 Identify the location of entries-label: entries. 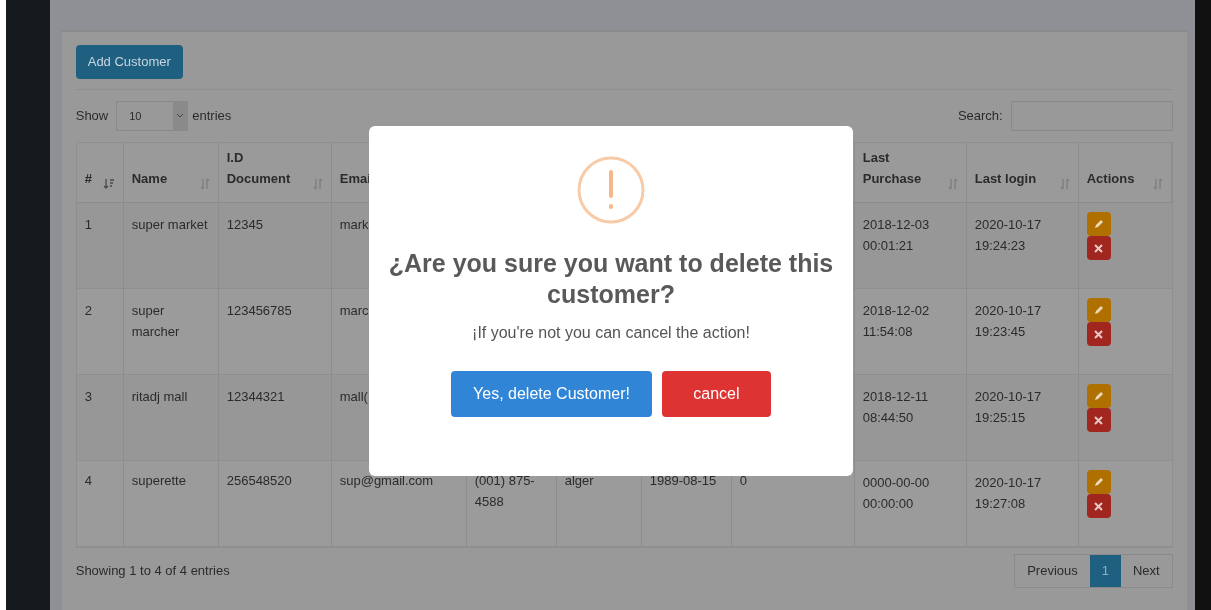
(212, 116).